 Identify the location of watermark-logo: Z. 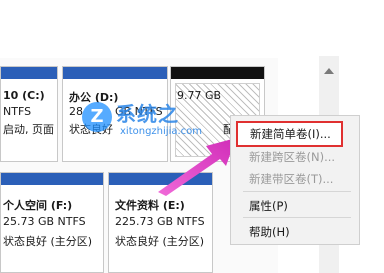
(97, 117).